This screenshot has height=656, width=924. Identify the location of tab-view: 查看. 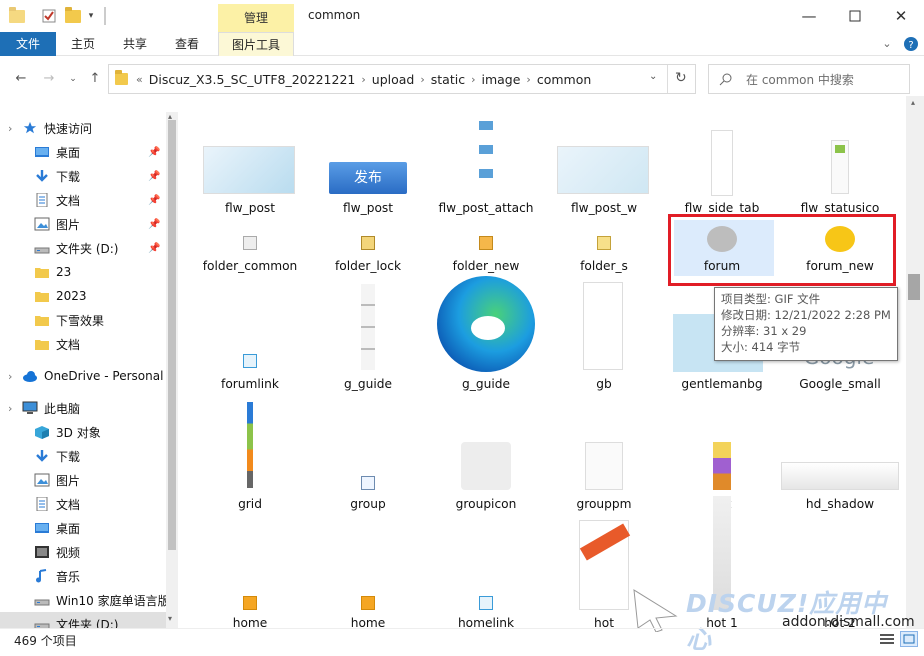
(187, 44).